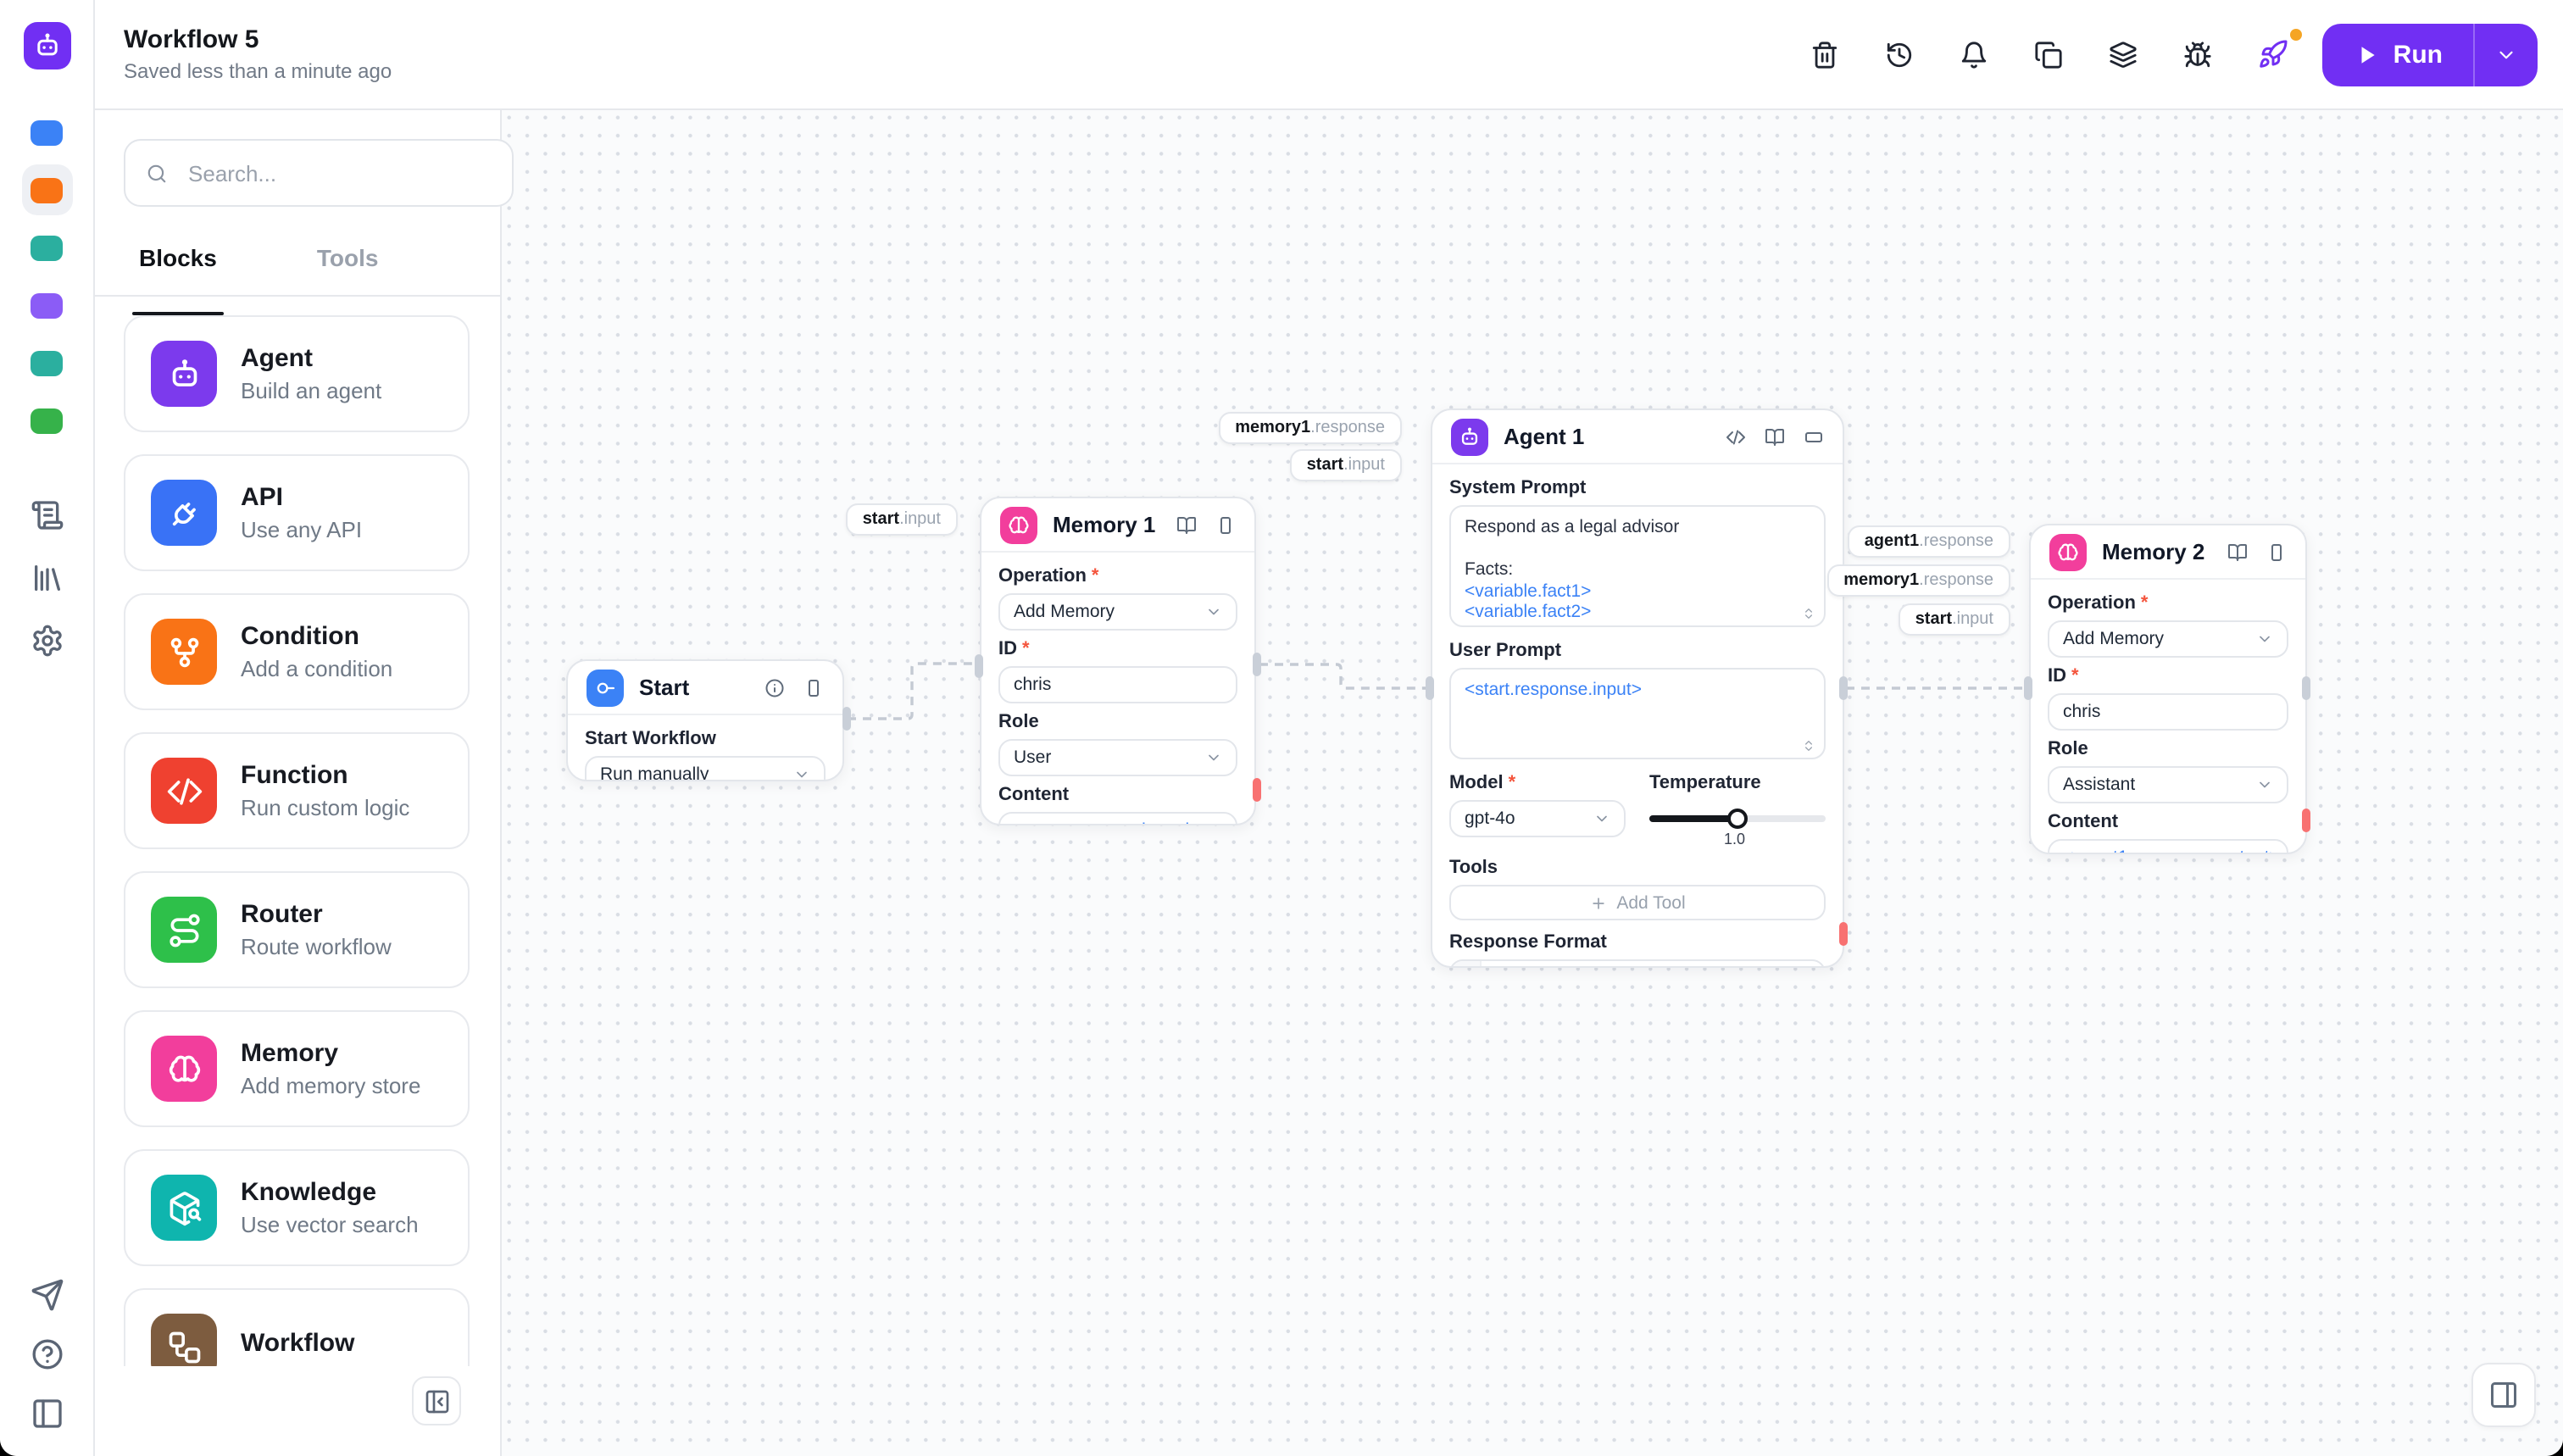 This screenshot has height=1456, width=2563. Describe the element at coordinates (2503, 1395) in the screenshot. I see `toggle-right-panel-button` at that location.